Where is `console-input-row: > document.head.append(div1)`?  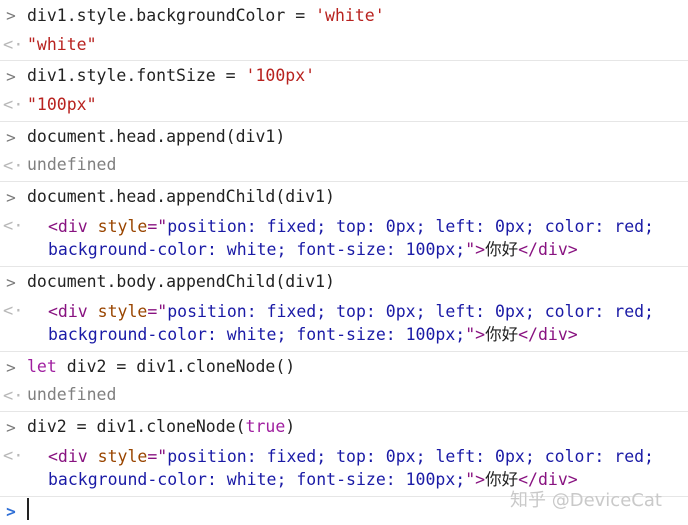 console-input-row: > document.head.append(div1) is located at coordinates (344, 136).